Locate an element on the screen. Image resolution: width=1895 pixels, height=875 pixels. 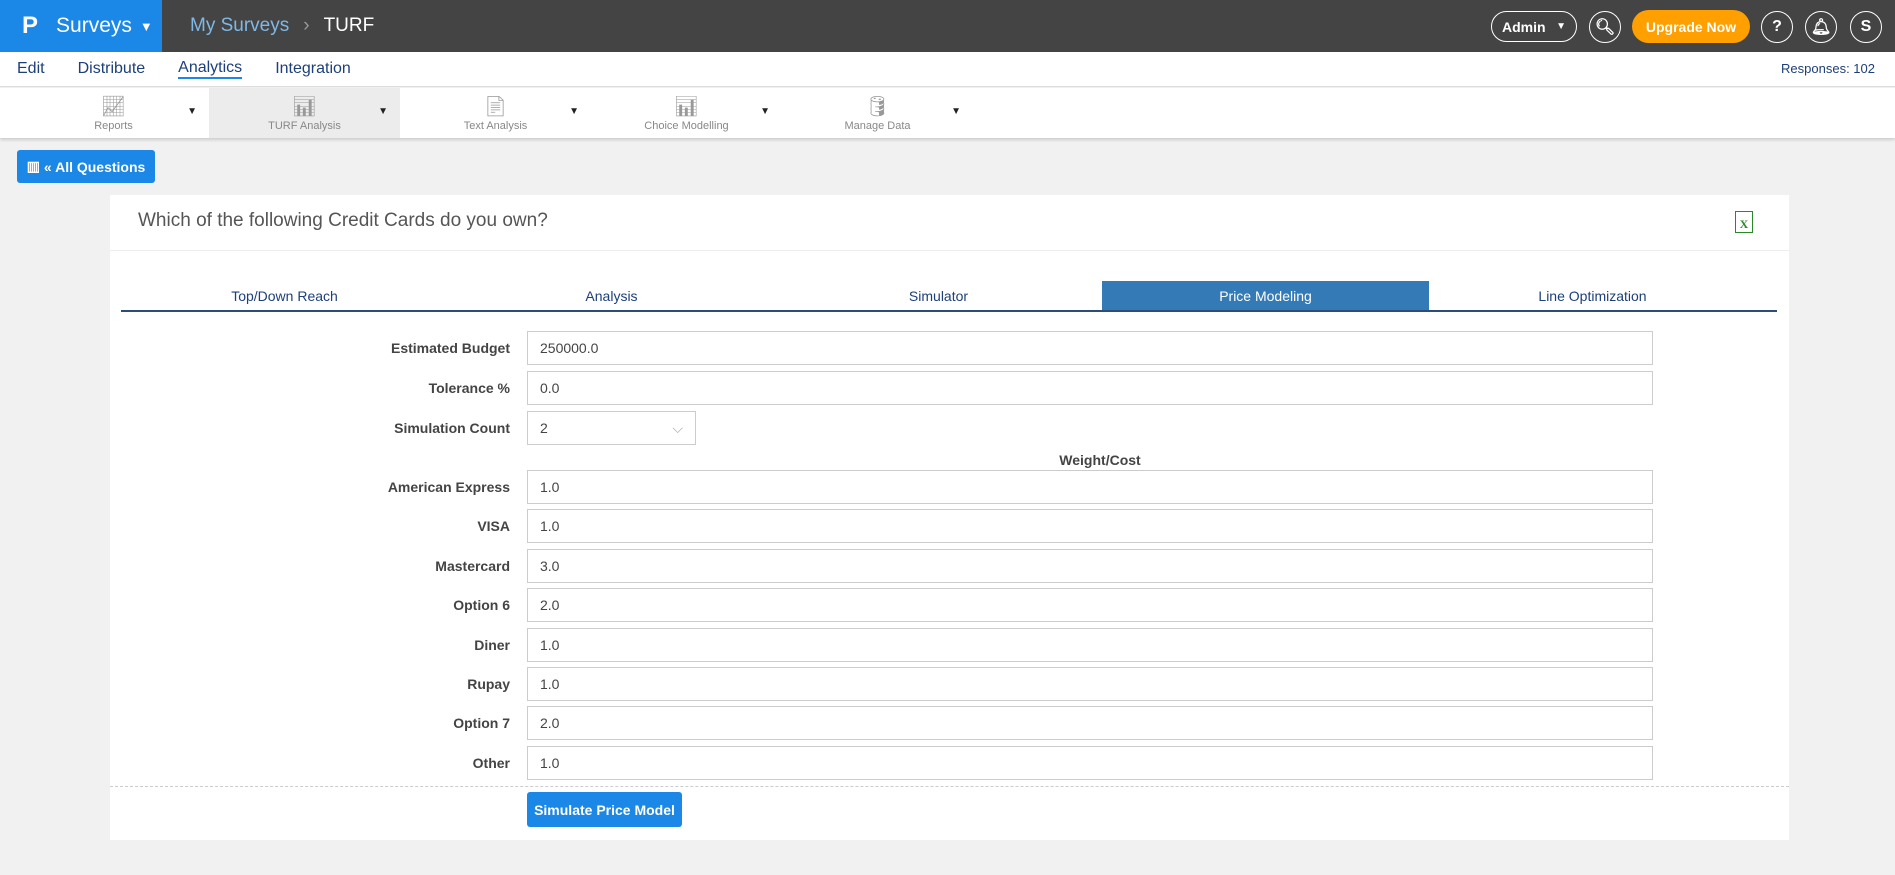
document-icon: 📄︎ is located at coordinates (495, 107).